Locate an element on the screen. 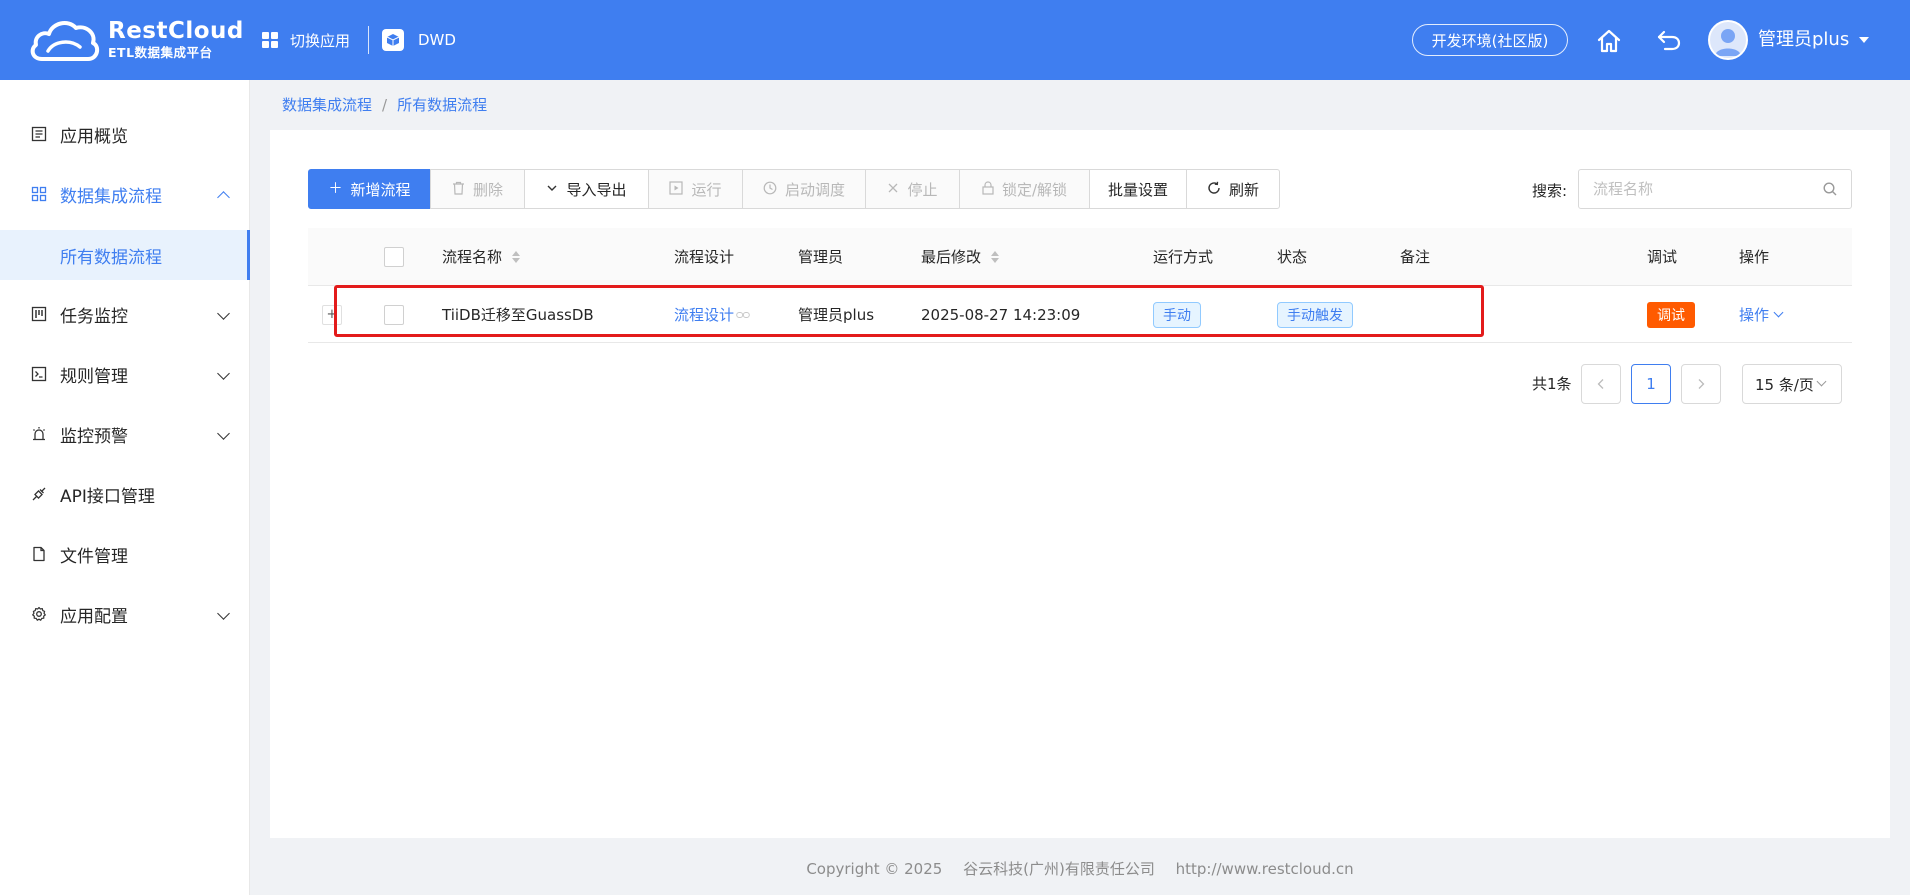 This screenshot has width=1910, height=895. sidebar-item-overview: 应用概览 is located at coordinates (125, 134).